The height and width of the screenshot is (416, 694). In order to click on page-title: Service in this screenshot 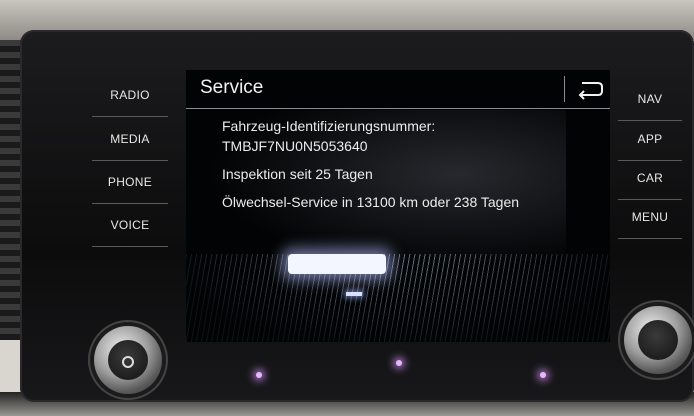, I will do `click(232, 87)`.